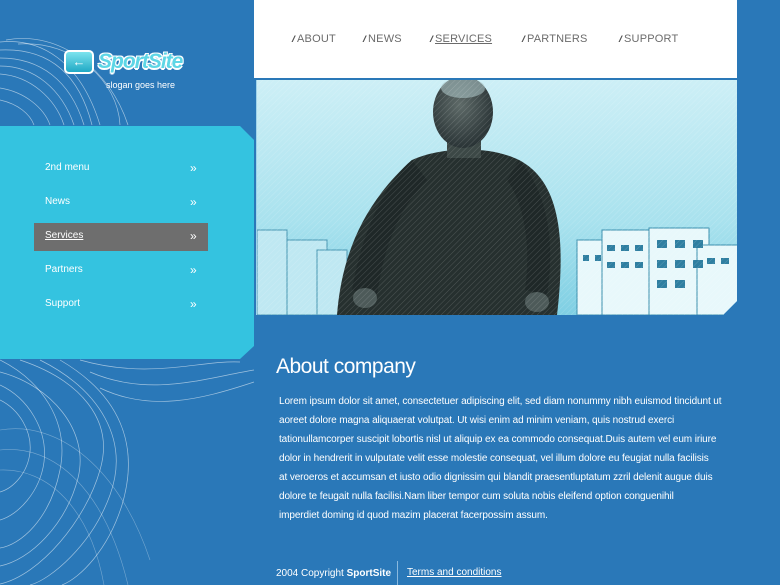 Image resolution: width=780 pixels, height=585 pixels. What do you see at coordinates (369, 573) in the screenshot?
I see `copyright-brand: SportSite` at bounding box center [369, 573].